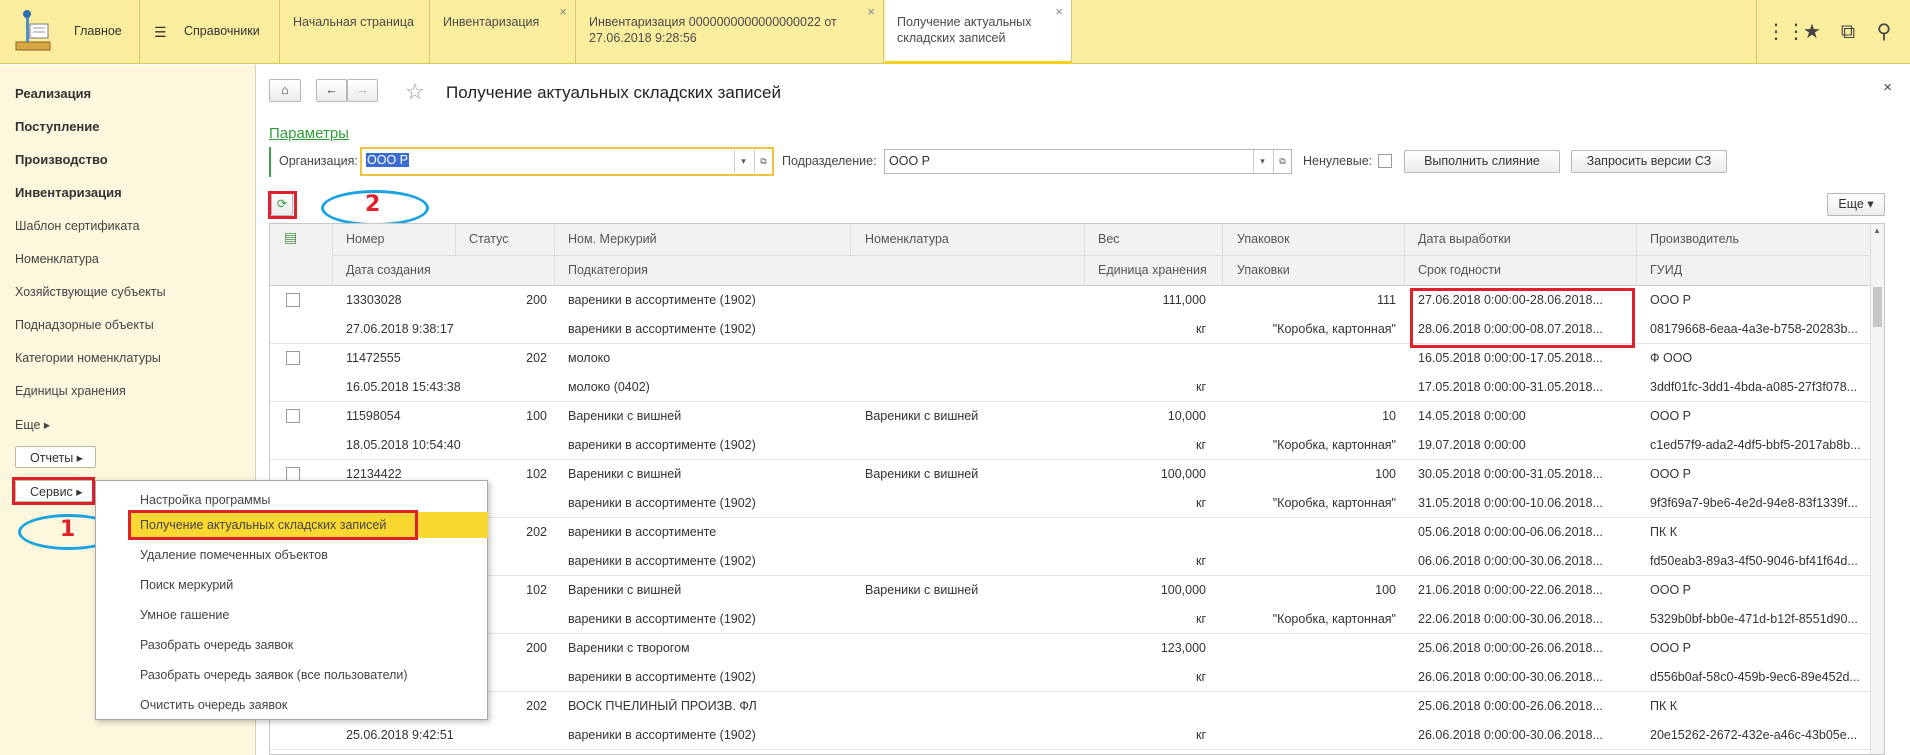  What do you see at coordinates (362, 90) in the screenshot?
I see `forward-button: →` at bounding box center [362, 90].